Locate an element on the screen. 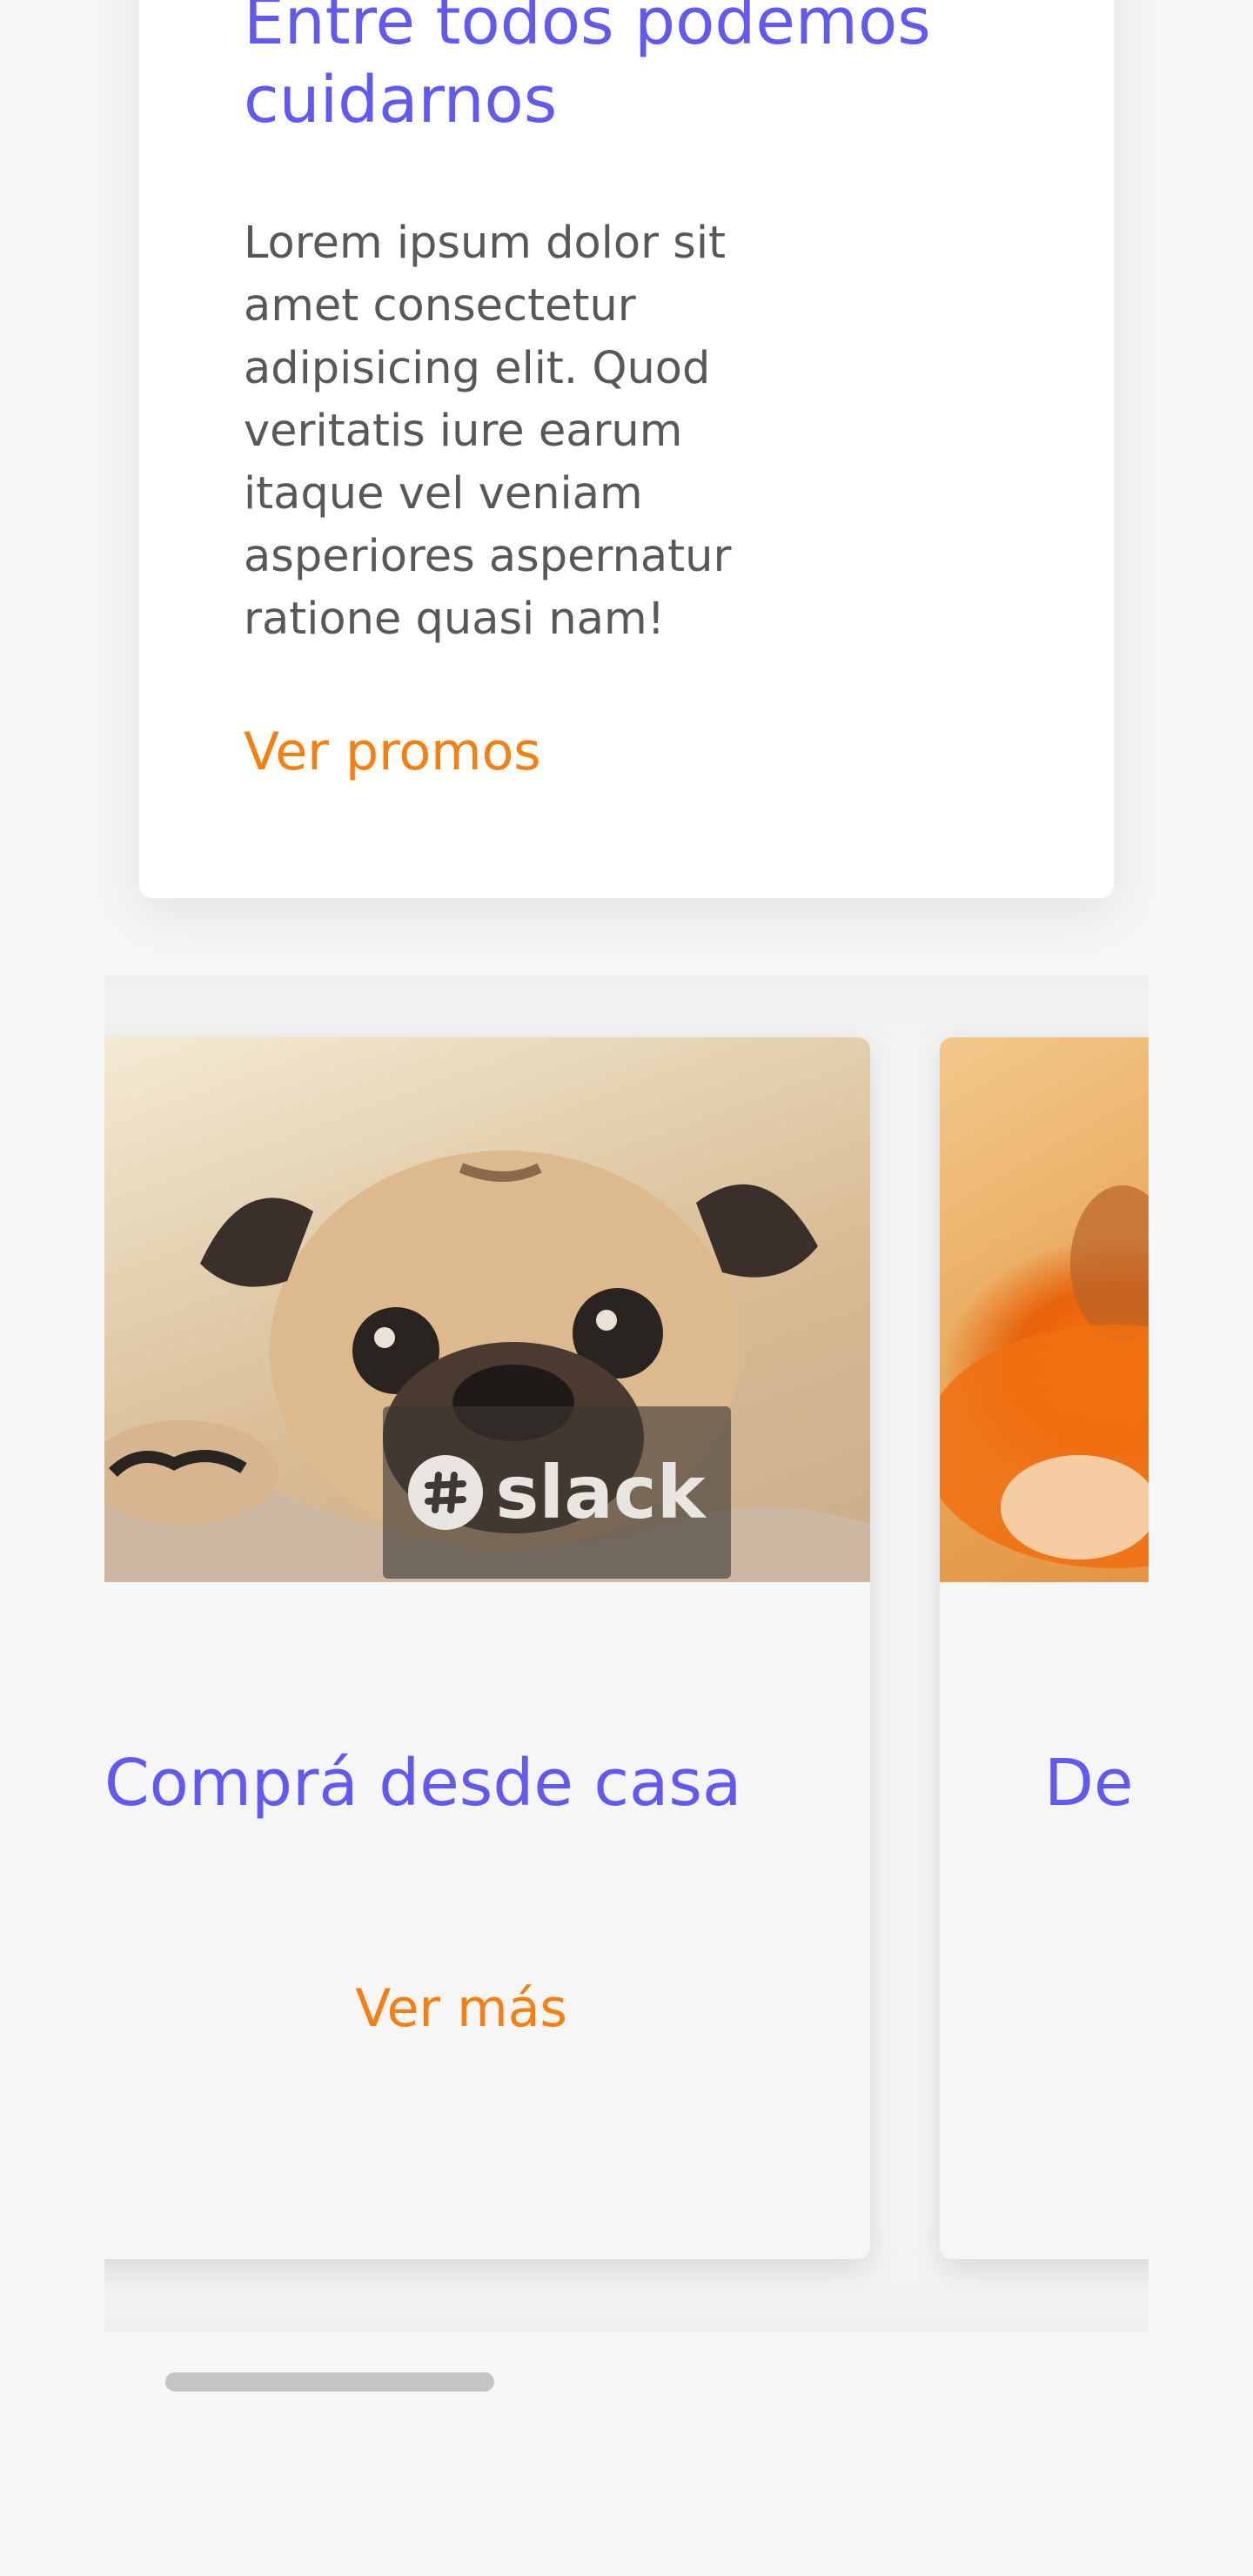 Image resolution: width=1253 pixels, height=2576 pixels. see-promos-link: Ver promos is located at coordinates (392, 752).